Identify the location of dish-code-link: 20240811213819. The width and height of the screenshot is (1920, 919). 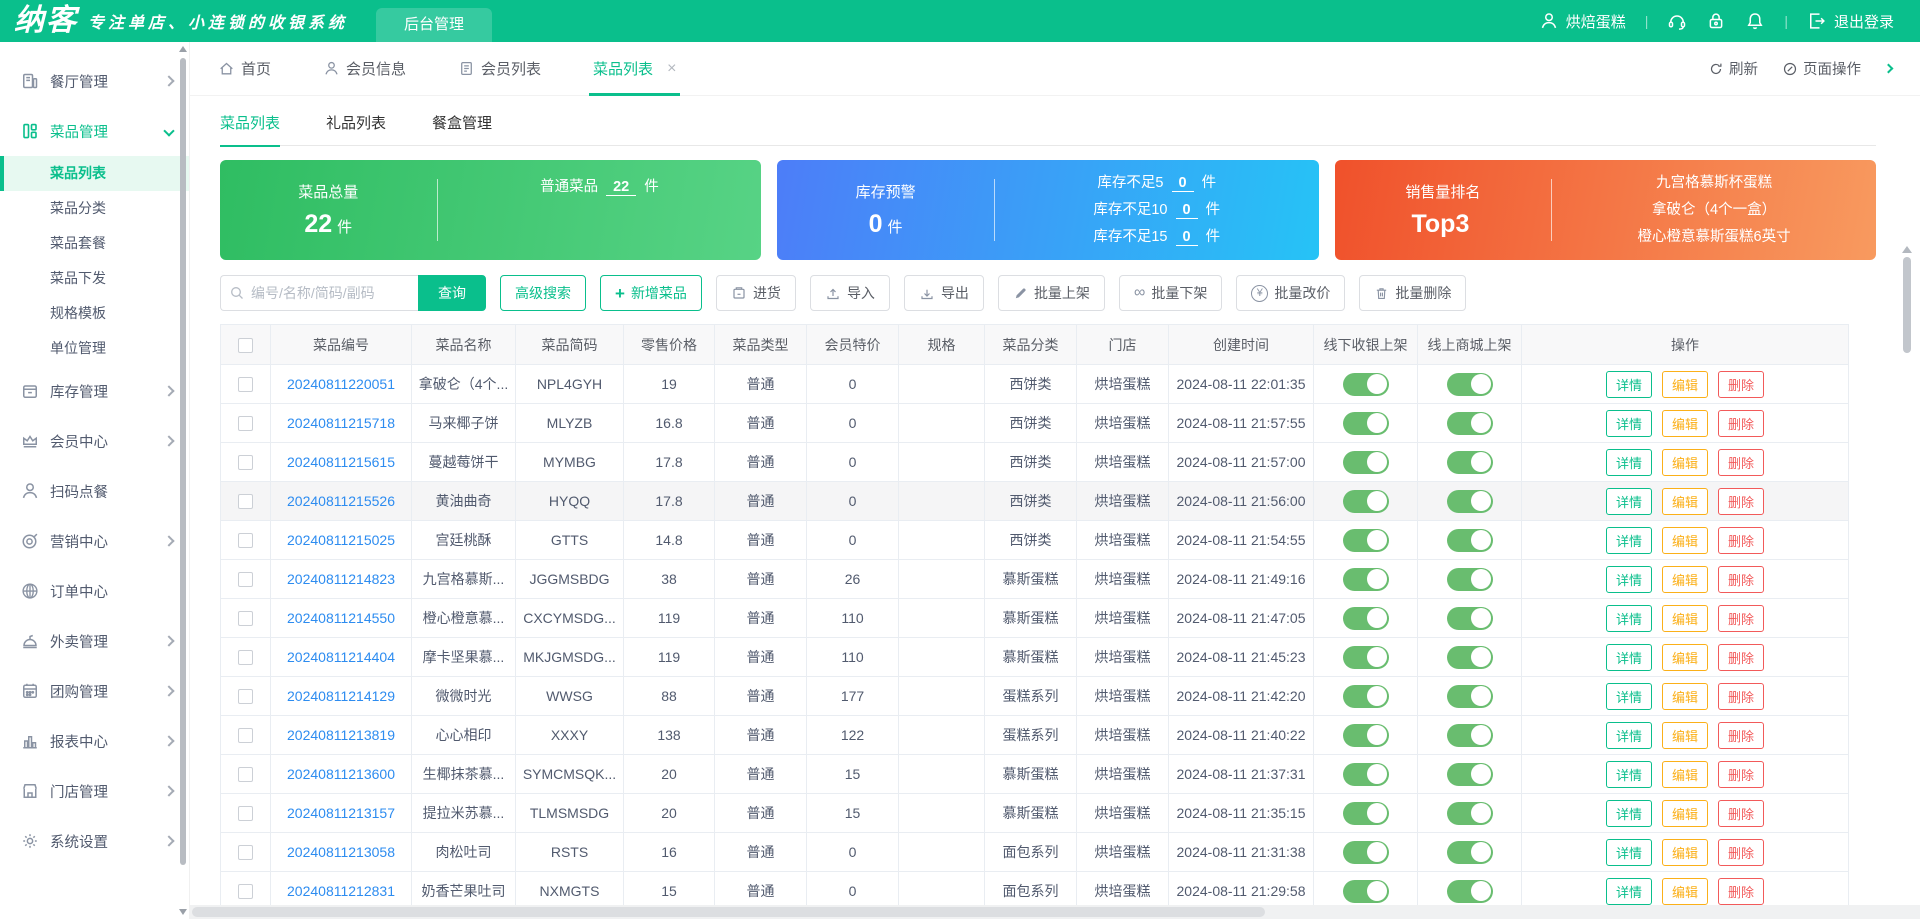
(341, 735).